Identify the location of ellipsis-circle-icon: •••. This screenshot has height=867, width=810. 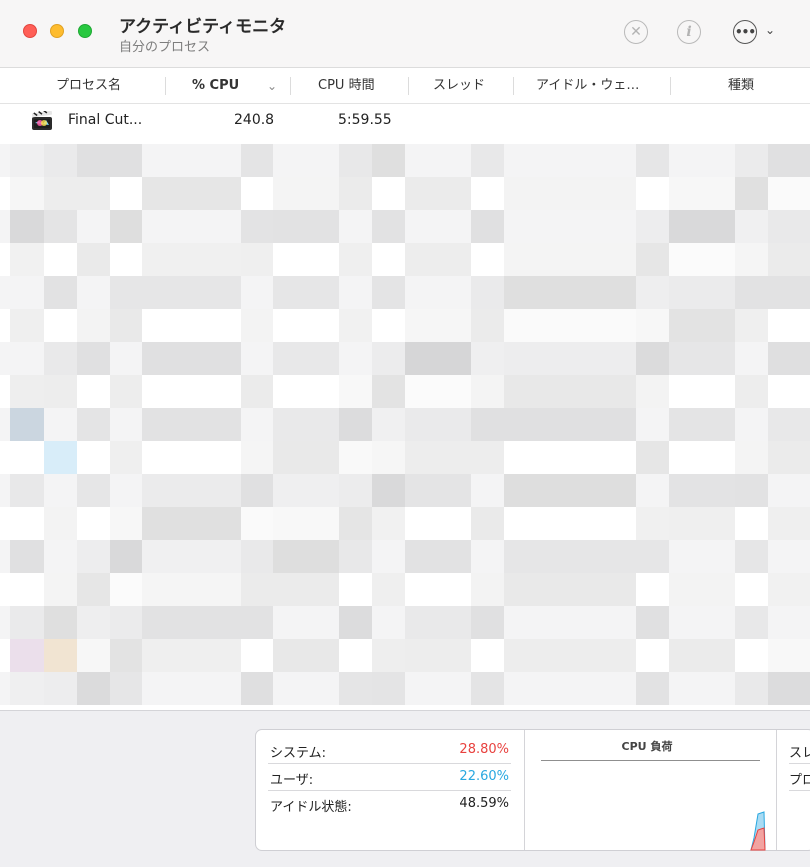
(745, 32).